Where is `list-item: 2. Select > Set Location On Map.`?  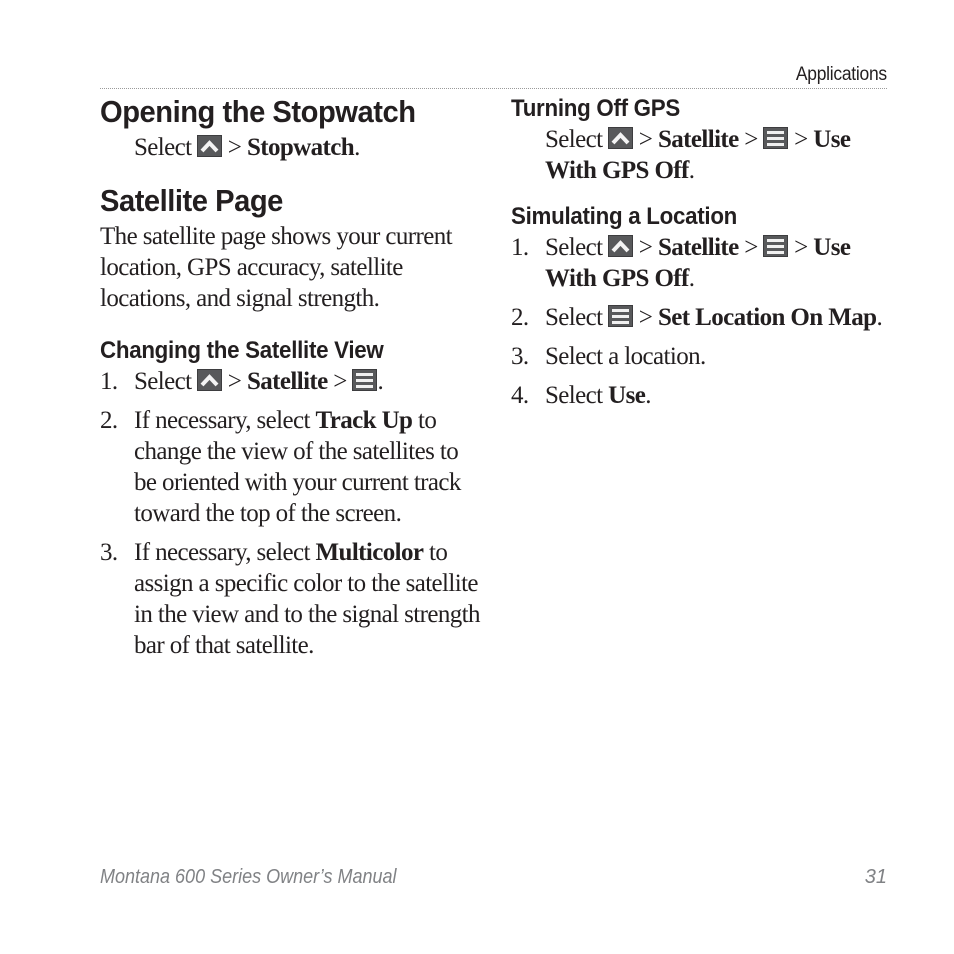
list-item: 2. Select > Set Location On Map. is located at coordinates (697, 317).